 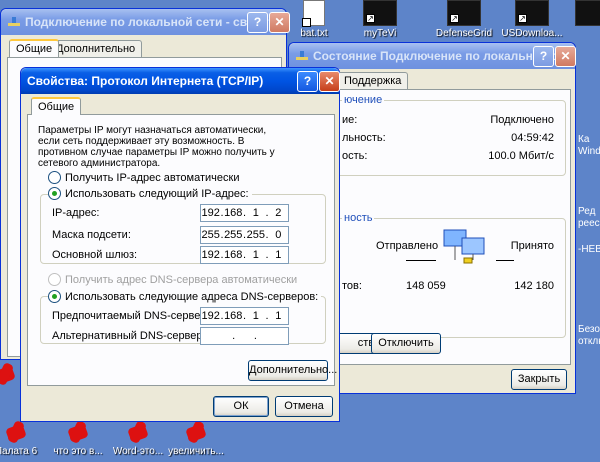 I want to click on status-value: Подключено, so click(x=522, y=120).